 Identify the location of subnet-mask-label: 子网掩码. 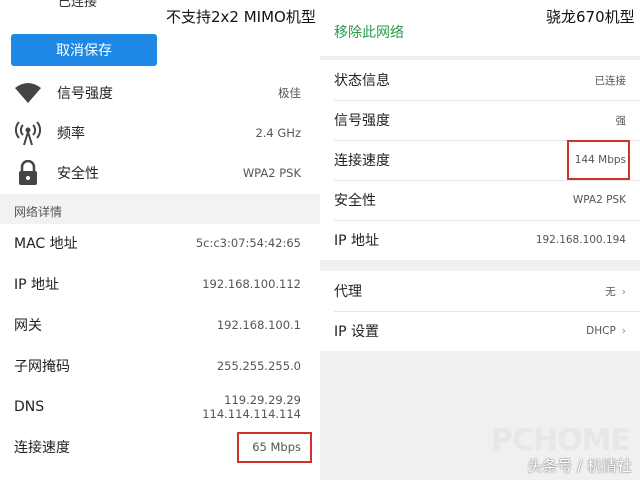
(42, 367).